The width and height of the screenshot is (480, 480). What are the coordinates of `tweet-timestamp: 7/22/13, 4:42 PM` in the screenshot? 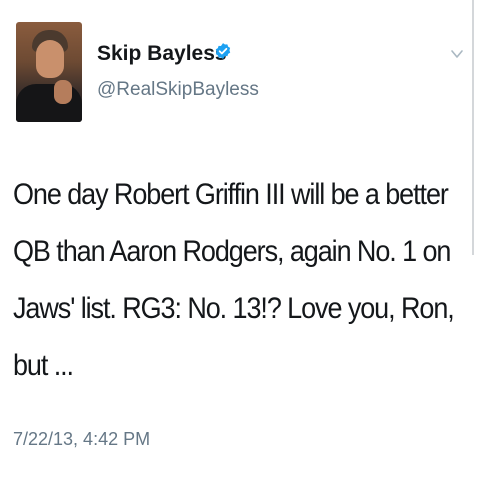 It's located at (81, 439).